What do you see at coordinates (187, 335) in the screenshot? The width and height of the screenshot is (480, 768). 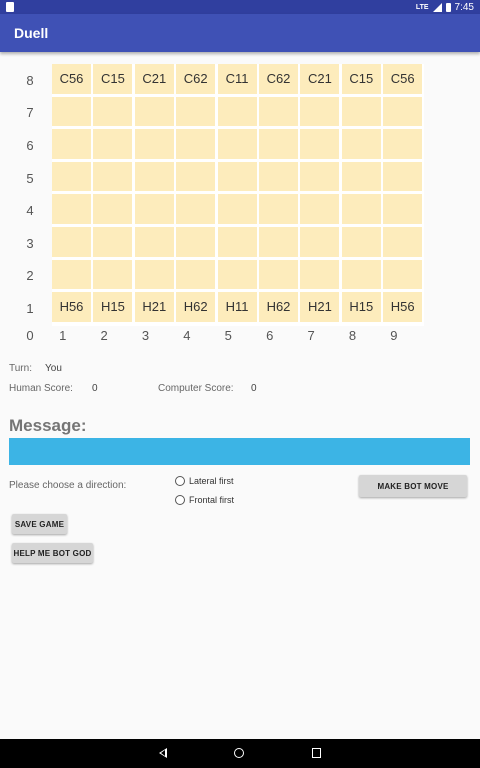 I see `column-label: 4` at bounding box center [187, 335].